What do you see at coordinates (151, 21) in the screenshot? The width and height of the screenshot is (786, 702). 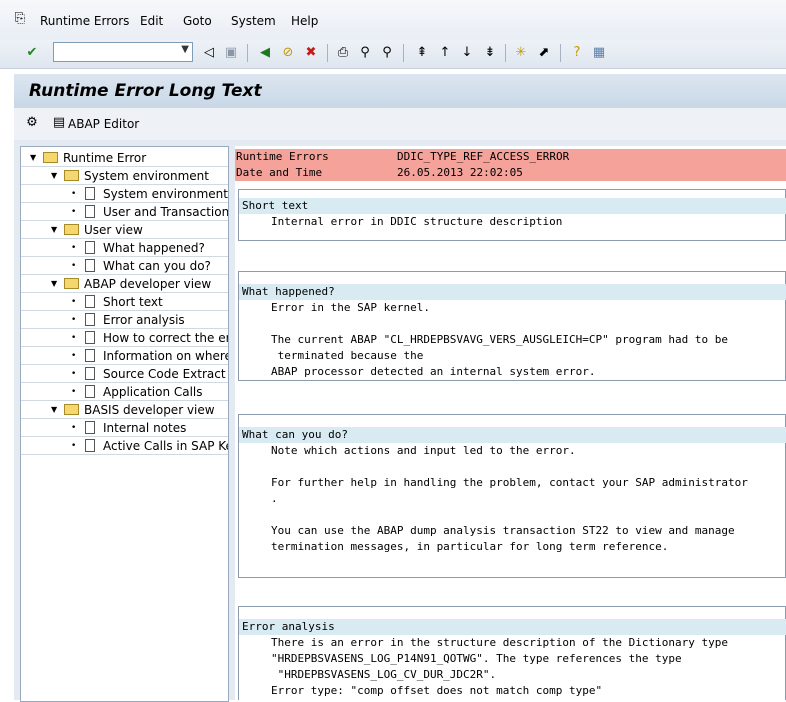 I see `menu-edit: Edit` at bounding box center [151, 21].